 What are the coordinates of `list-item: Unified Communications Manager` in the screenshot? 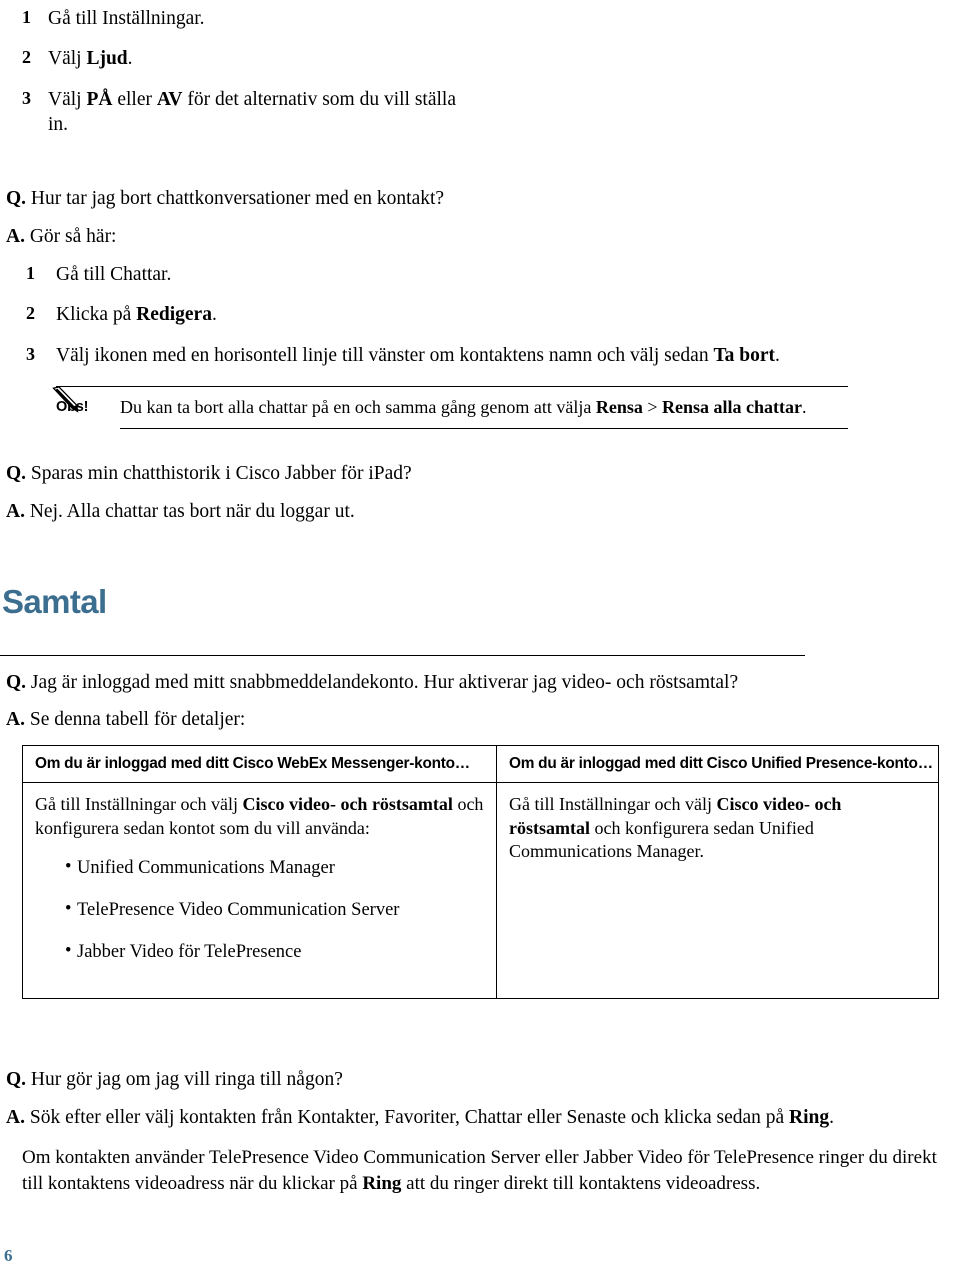 It's located at (274, 867).